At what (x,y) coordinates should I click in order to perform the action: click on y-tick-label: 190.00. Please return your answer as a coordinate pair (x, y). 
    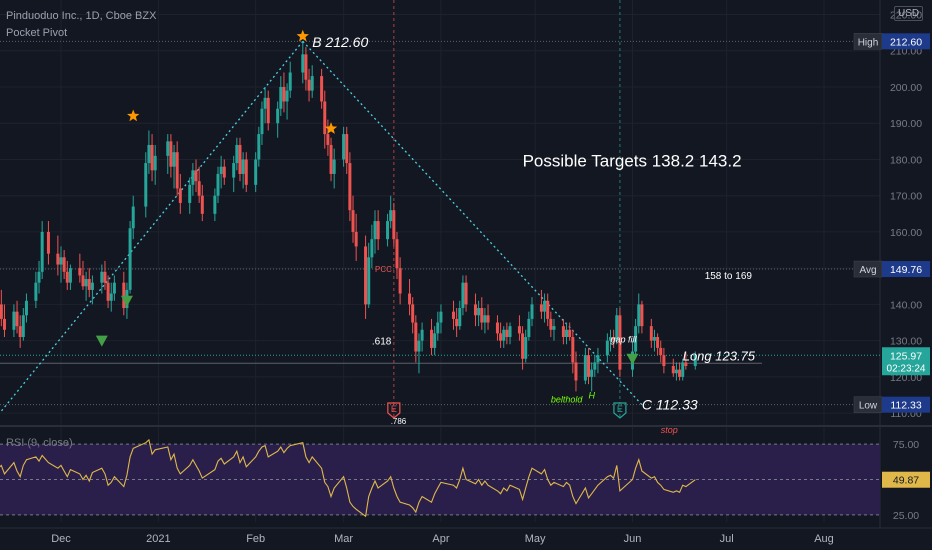
    Looking at the image, I should click on (906, 124).